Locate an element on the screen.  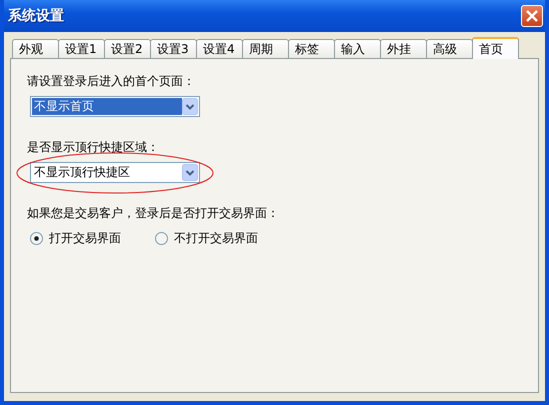
window-title: 系统设置 is located at coordinates (36, 16).